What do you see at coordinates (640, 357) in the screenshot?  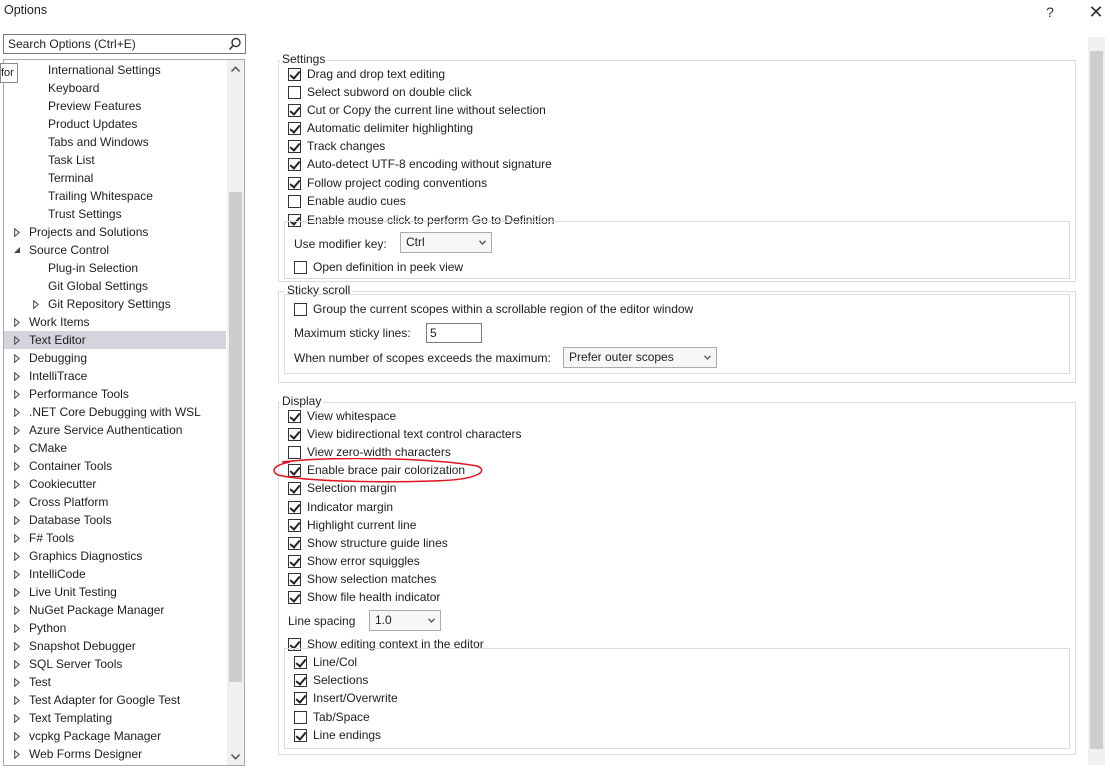 I see `exceeds-max-dropdown: Prefer outer scopes` at bounding box center [640, 357].